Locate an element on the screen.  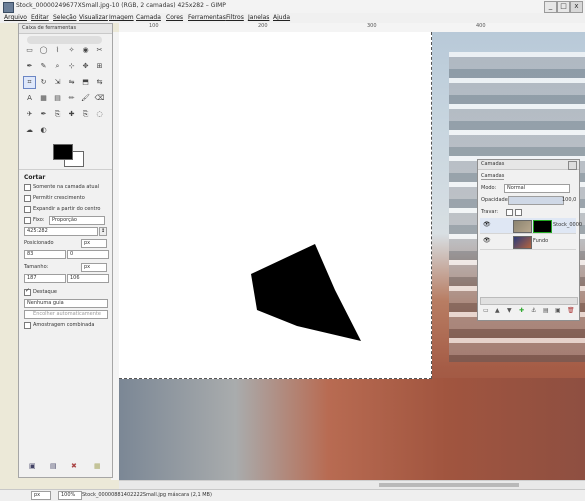
position-unit-select: px is located at coordinates (94, 243).